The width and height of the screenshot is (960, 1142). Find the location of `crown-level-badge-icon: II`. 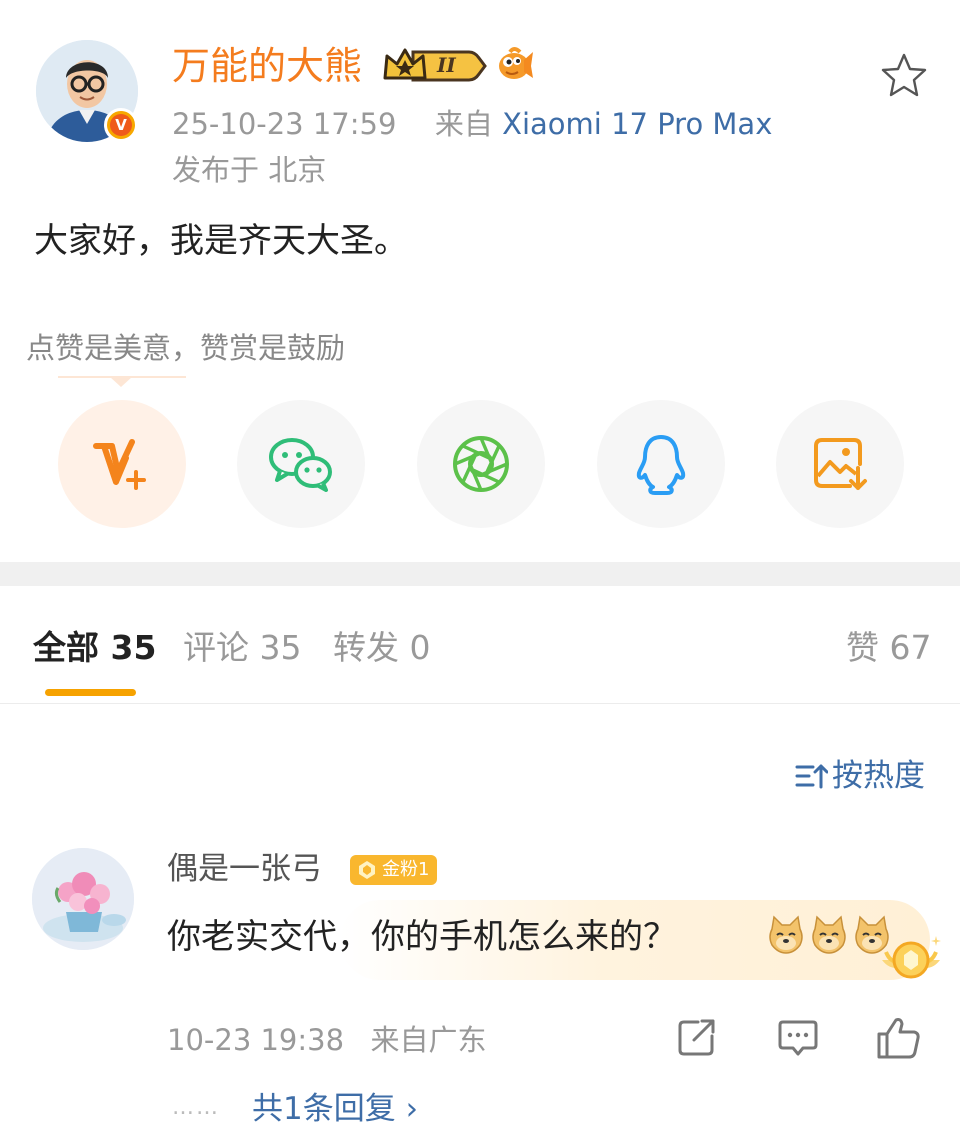

crown-level-badge-icon: II is located at coordinates (435, 68).